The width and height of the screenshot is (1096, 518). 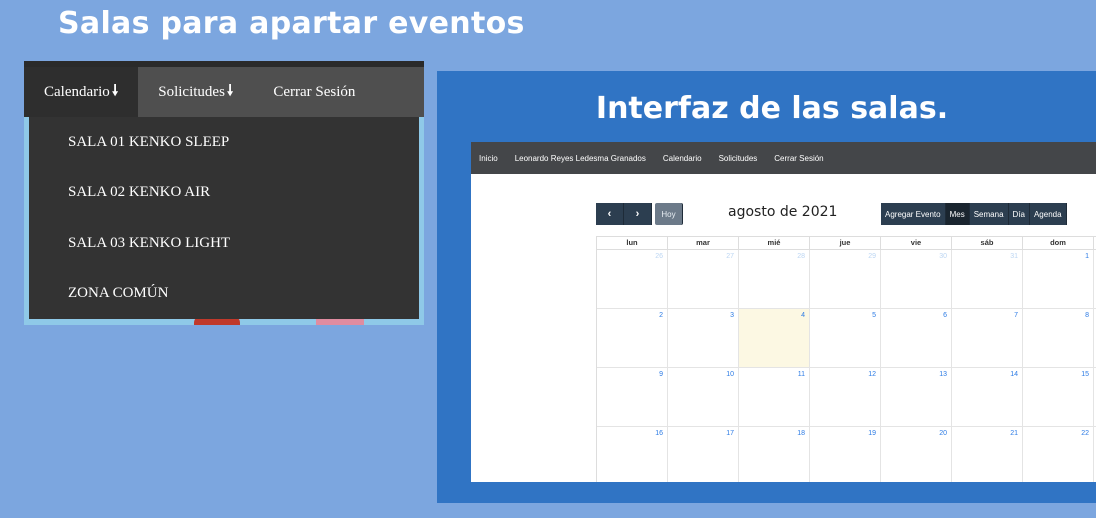 What do you see at coordinates (1085, 433) in the screenshot?
I see `day-number: 22` at bounding box center [1085, 433].